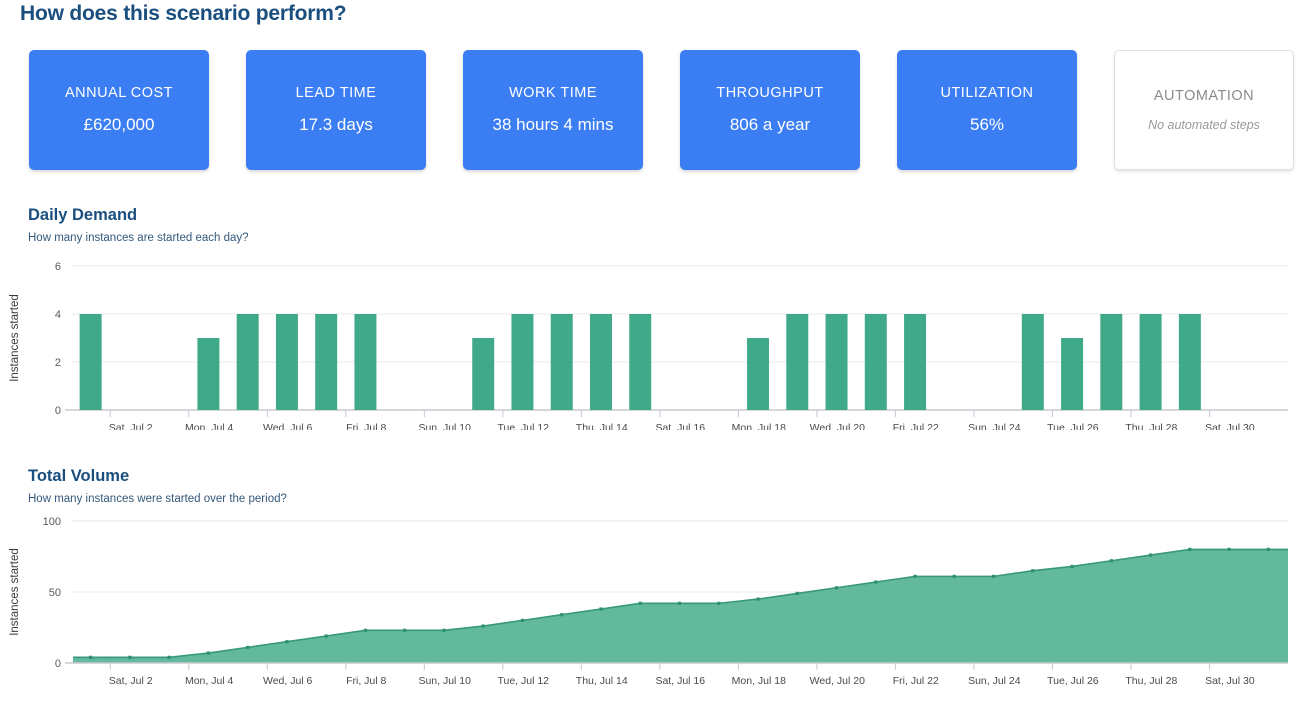  What do you see at coordinates (119, 110) in the screenshot?
I see `kpi-card-annual-cost: ANNUAL COST £620,000` at bounding box center [119, 110].